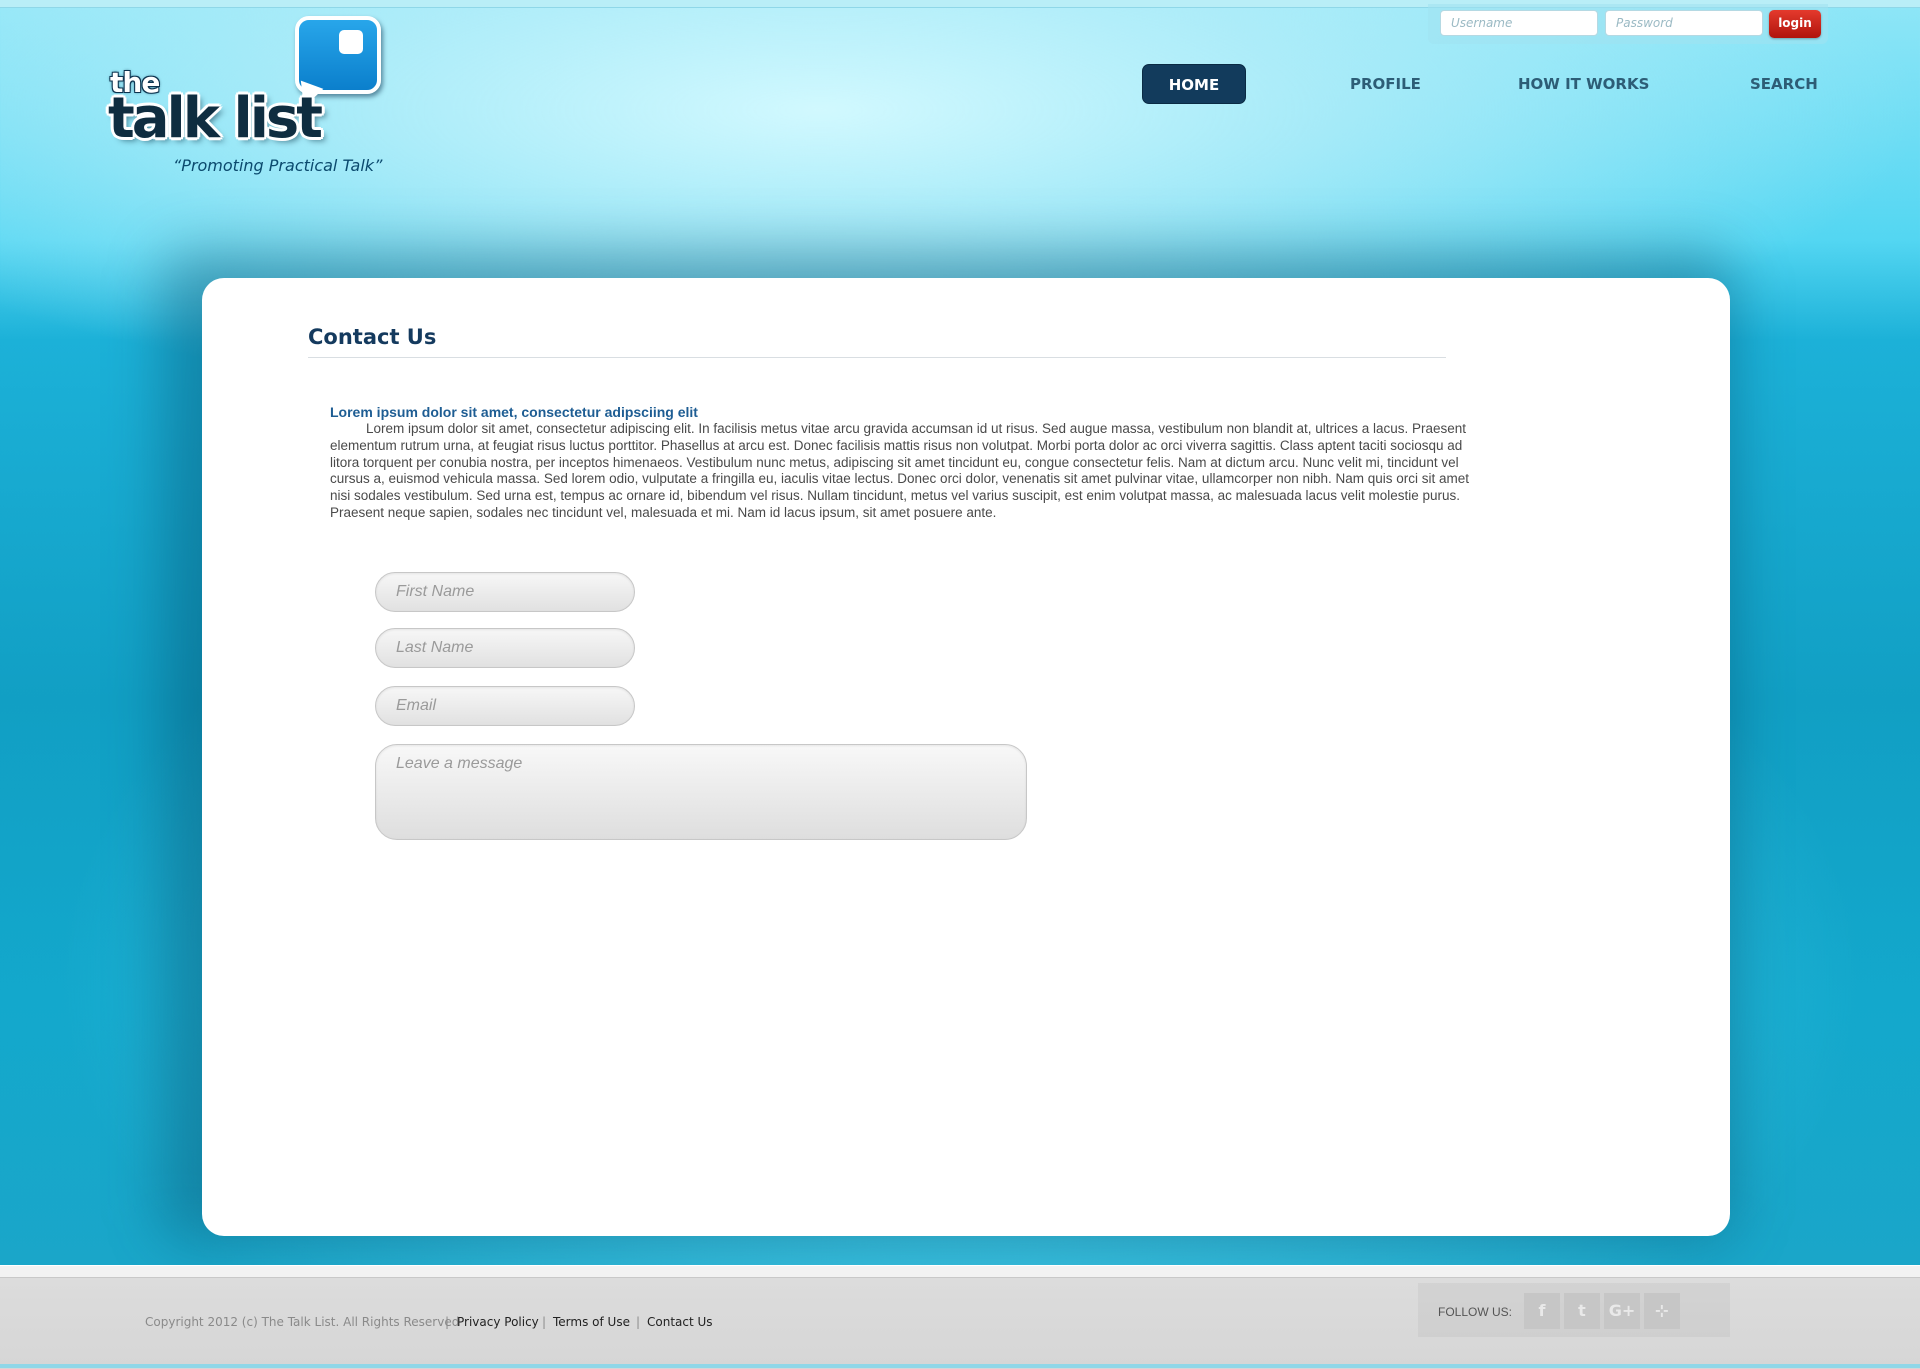 The image size is (1920, 1369). What do you see at coordinates (1194, 84) in the screenshot?
I see `nav-home: HOME` at bounding box center [1194, 84].